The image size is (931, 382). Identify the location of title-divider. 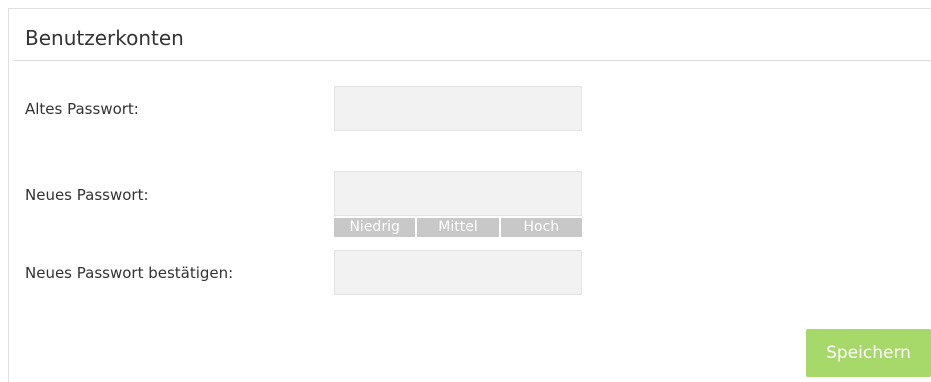
(472, 60).